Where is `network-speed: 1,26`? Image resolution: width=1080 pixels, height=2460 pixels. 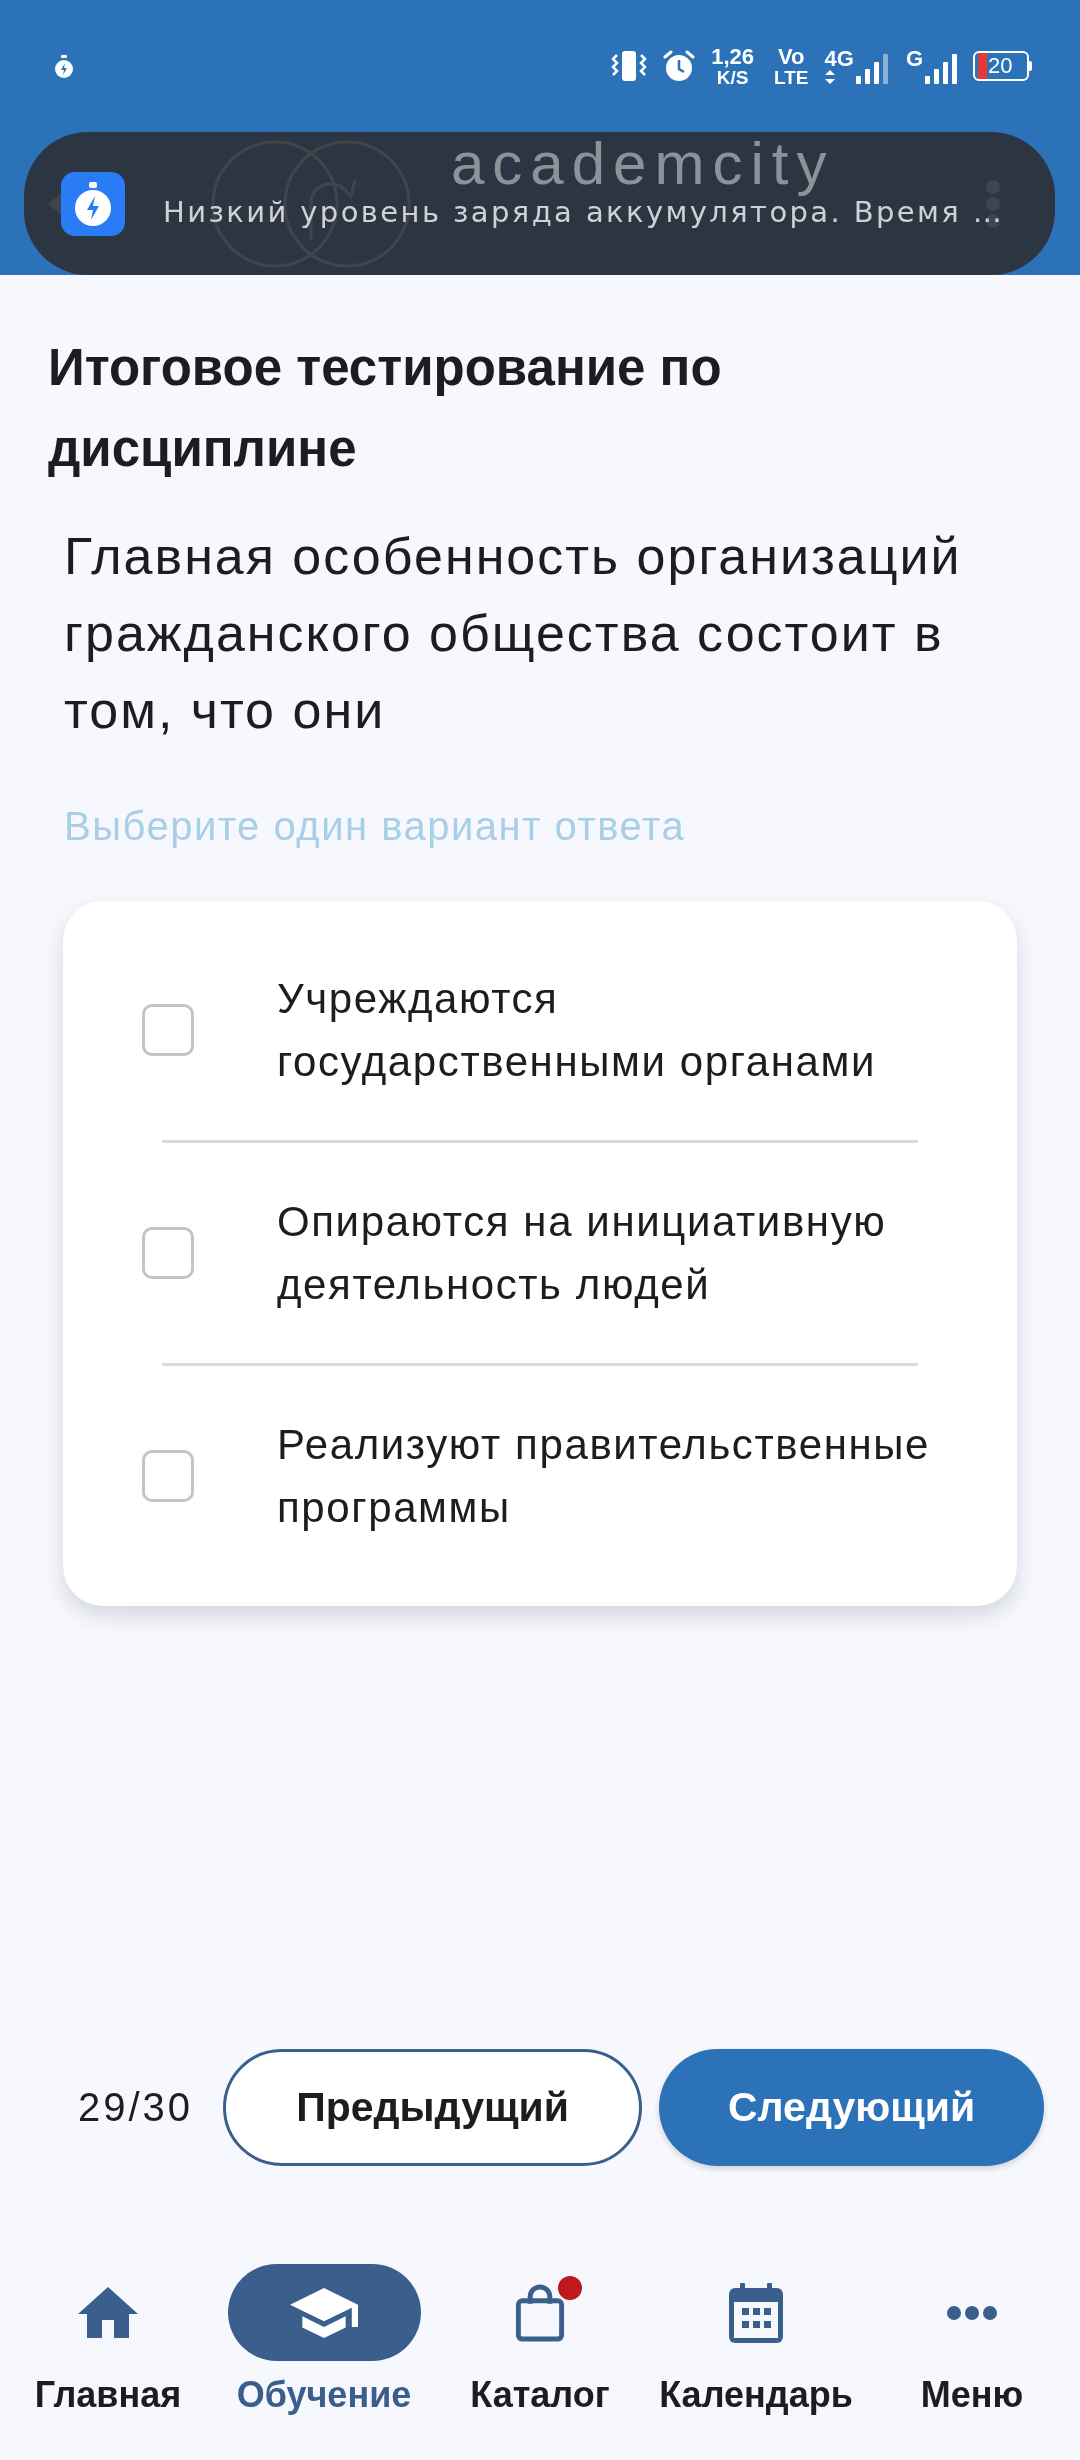 network-speed: 1,26 is located at coordinates (733, 56).